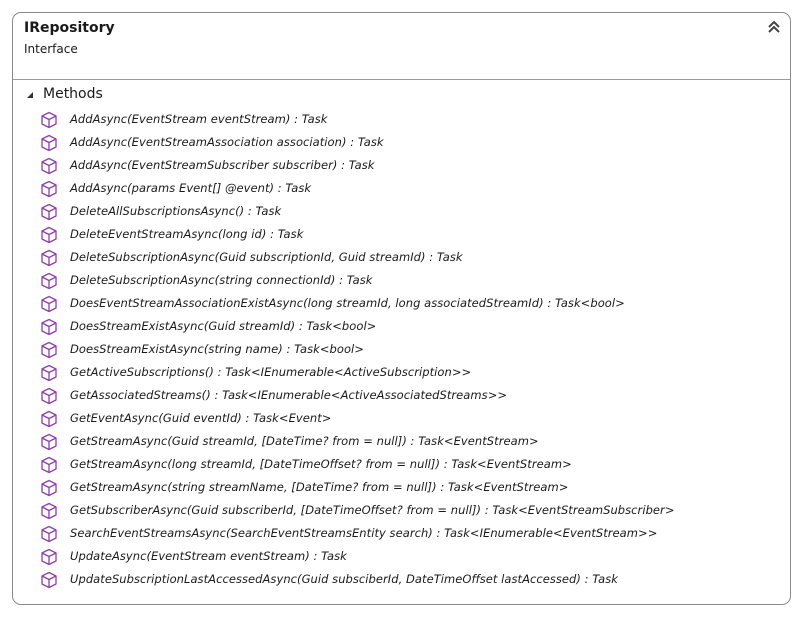 The height and width of the screenshot is (617, 804). What do you see at coordinates (69, 28) in the screenshot?
I see `type-name: IRepository` at bounding box center [69, 28].